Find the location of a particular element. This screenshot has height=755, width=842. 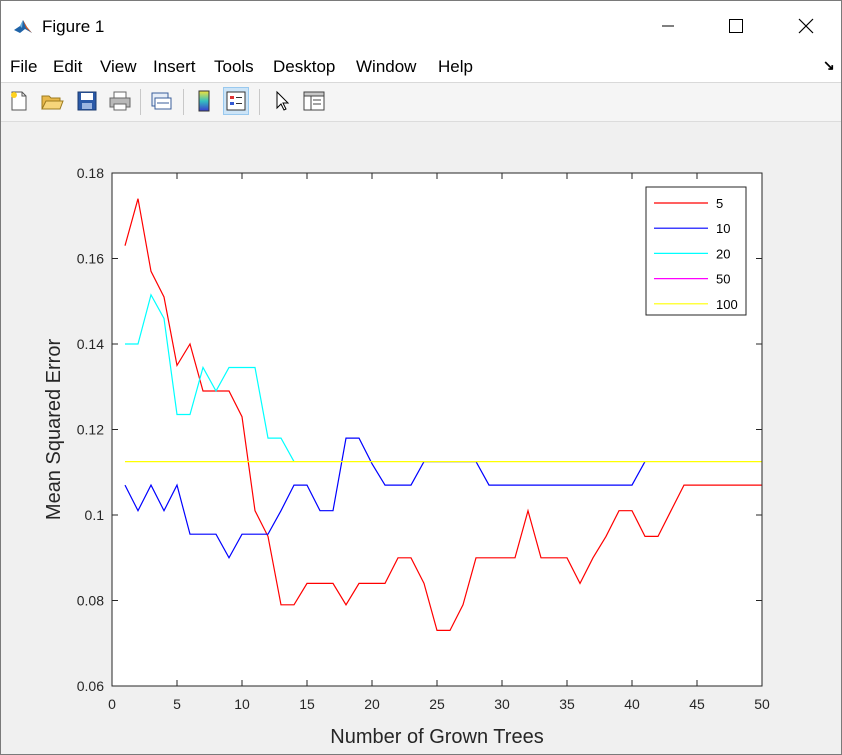

y-tick-label: 0.06 is located at coordinates (90, 686).